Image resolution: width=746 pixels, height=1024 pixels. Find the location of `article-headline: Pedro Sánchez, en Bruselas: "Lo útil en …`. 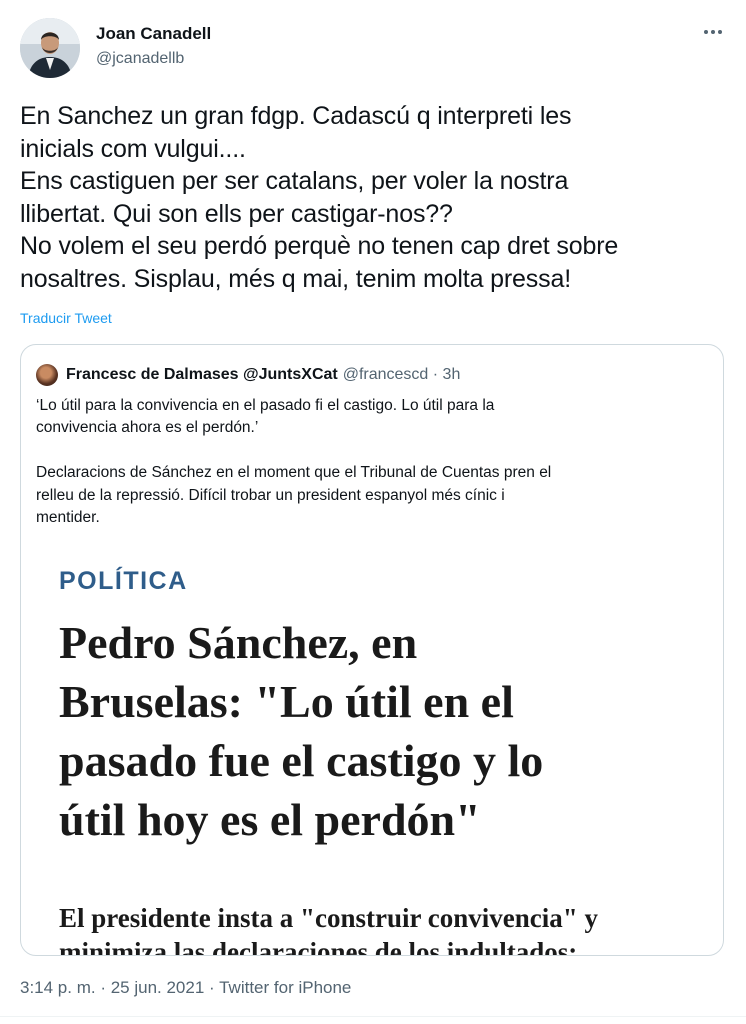

article-headline: Pedro Sánchez, en Bruselas: "Lo útil en … is located at coordinates (301, 731).